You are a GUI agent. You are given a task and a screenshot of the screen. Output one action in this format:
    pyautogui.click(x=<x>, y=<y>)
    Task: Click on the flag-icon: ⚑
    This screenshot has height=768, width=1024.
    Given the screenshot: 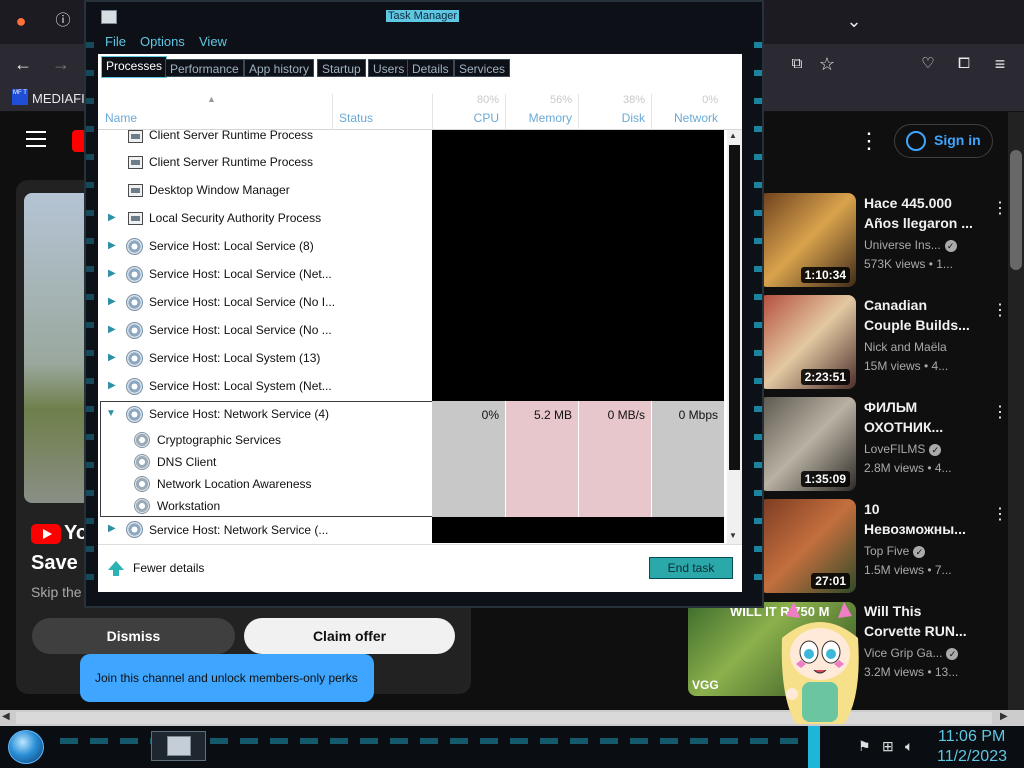 What is the action you would take?
    pyautogui.click(x=864, y=746)
    